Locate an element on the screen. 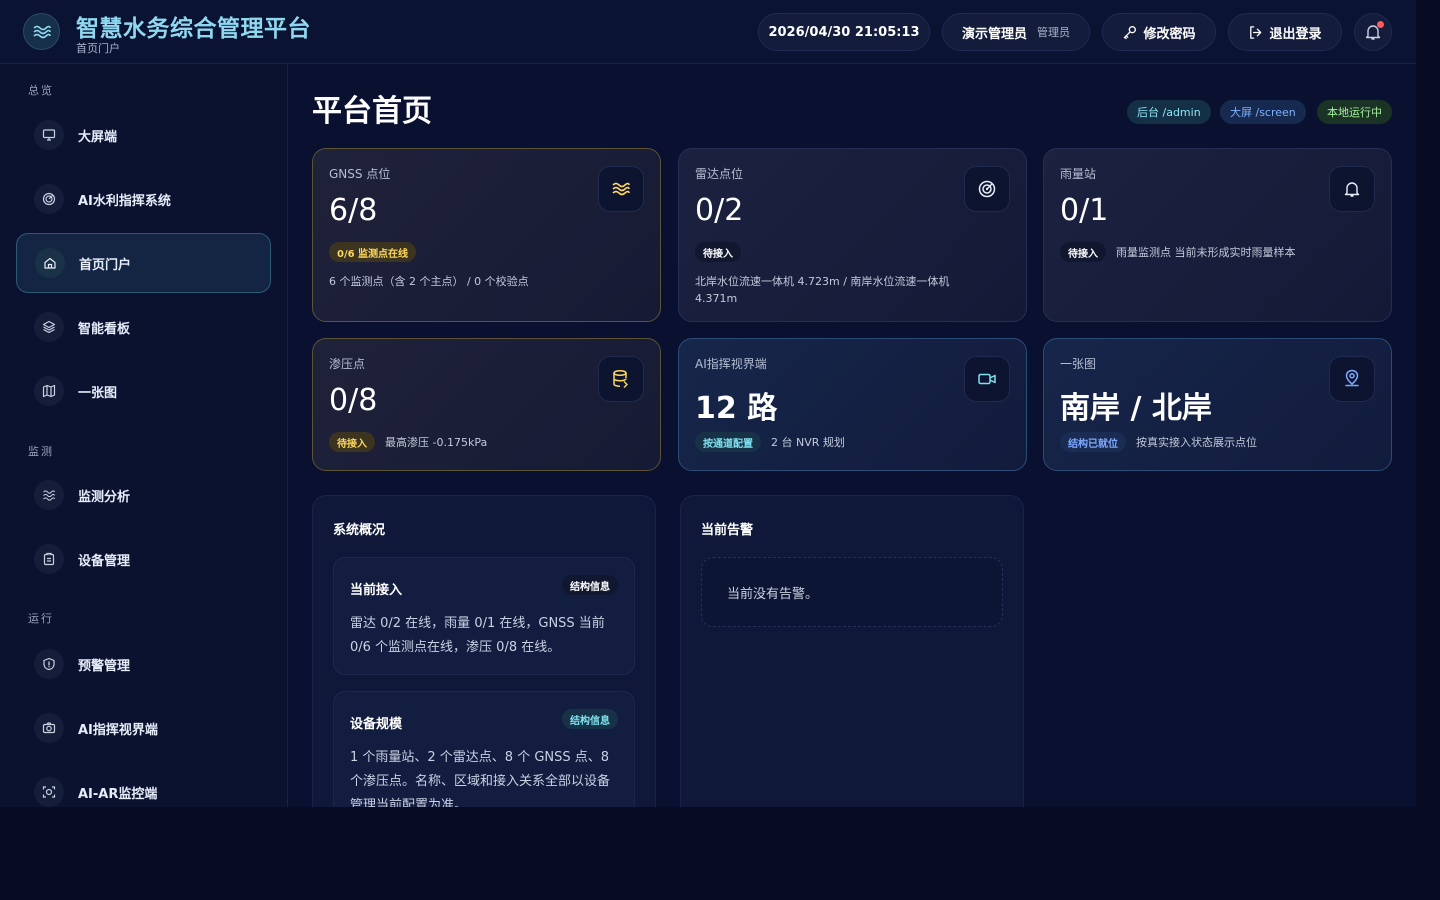  panel-title: 当前告警 is located at coordinates (727, 530).